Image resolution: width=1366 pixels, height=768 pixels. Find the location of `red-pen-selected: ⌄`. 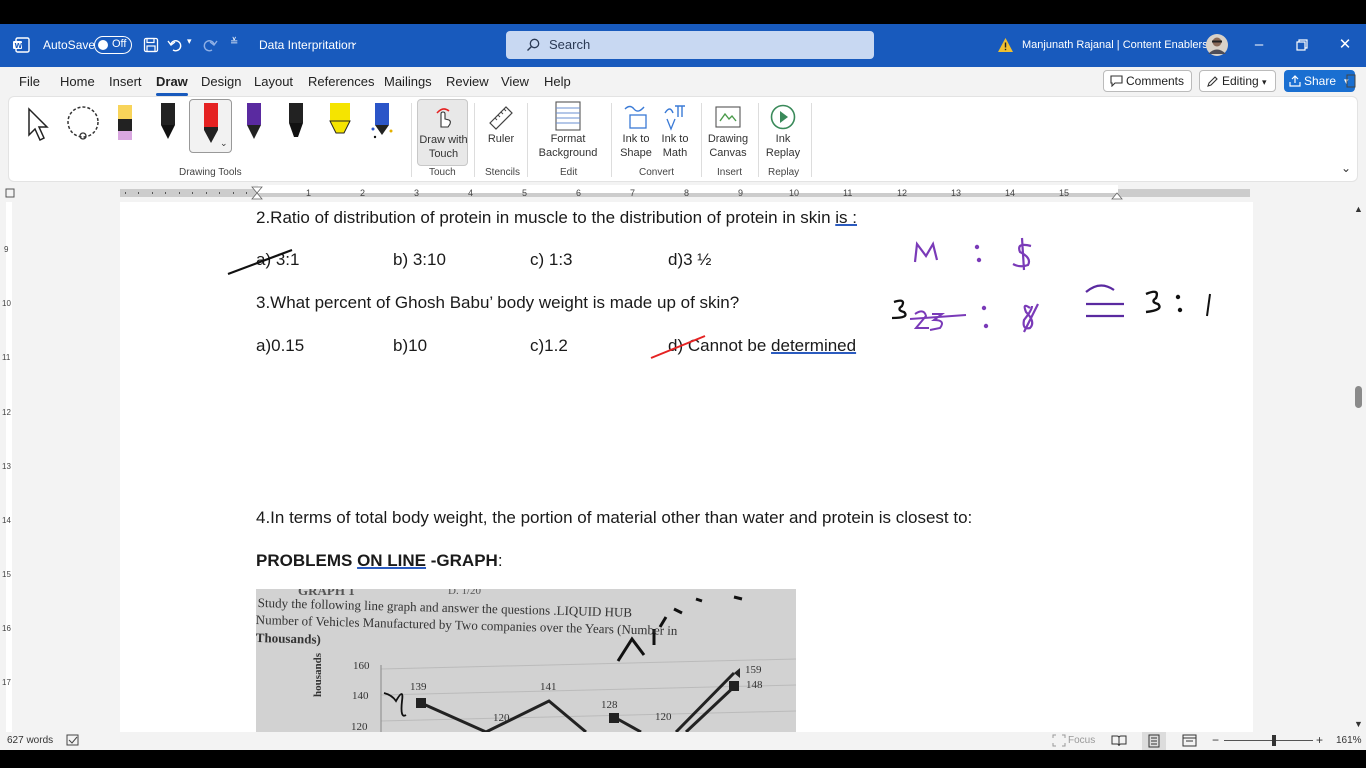

red-pen-selected: ⌄ is located at coordinates (210, 126).